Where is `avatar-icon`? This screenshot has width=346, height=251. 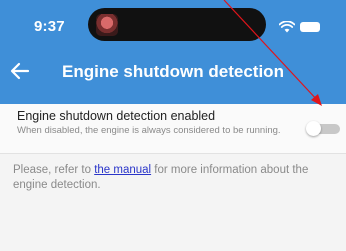 avatar-icon is located at coordinates (107, 25).